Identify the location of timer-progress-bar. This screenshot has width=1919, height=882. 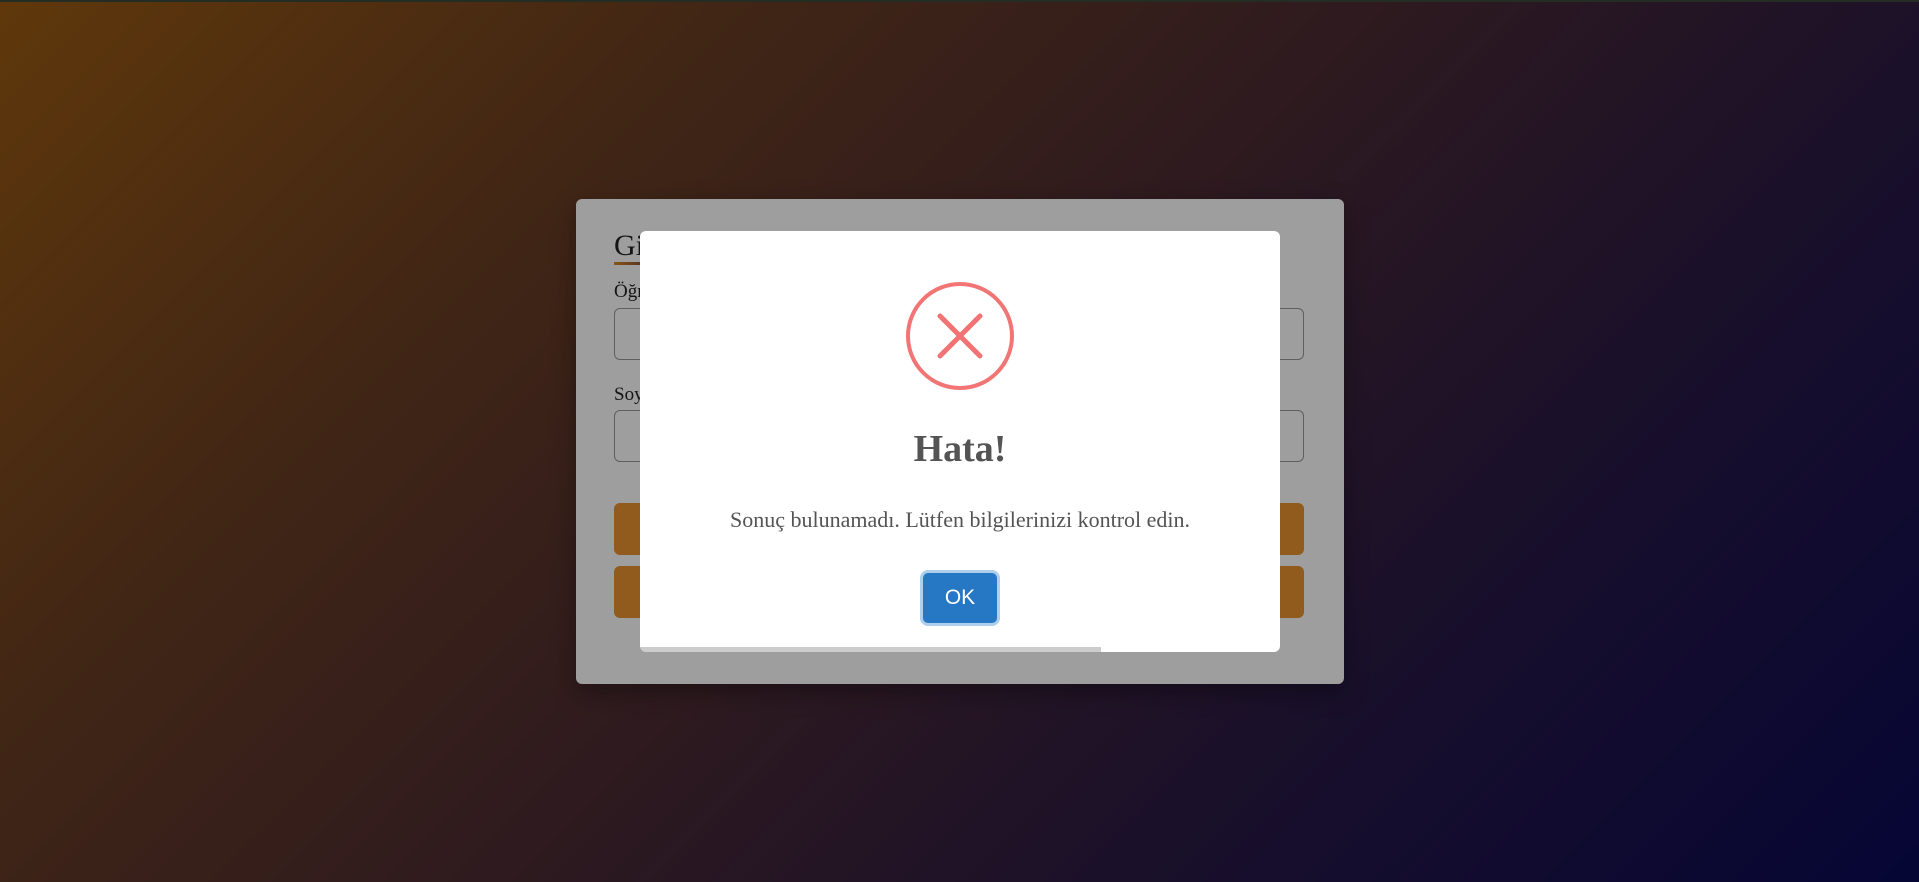
(870, 649).